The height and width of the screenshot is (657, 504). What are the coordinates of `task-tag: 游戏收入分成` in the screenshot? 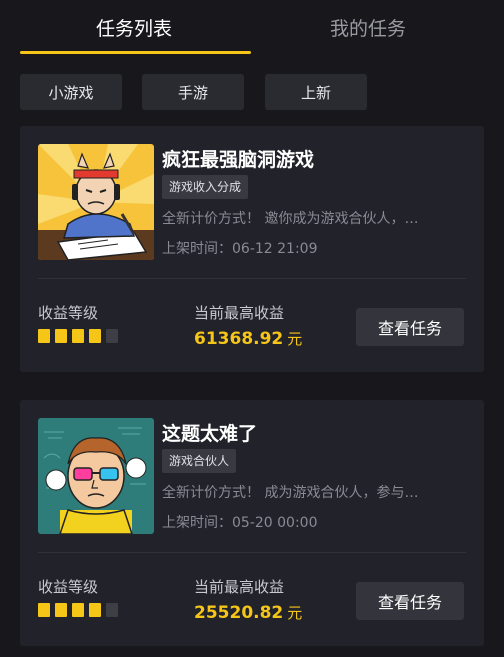 It's located at (205, 187).